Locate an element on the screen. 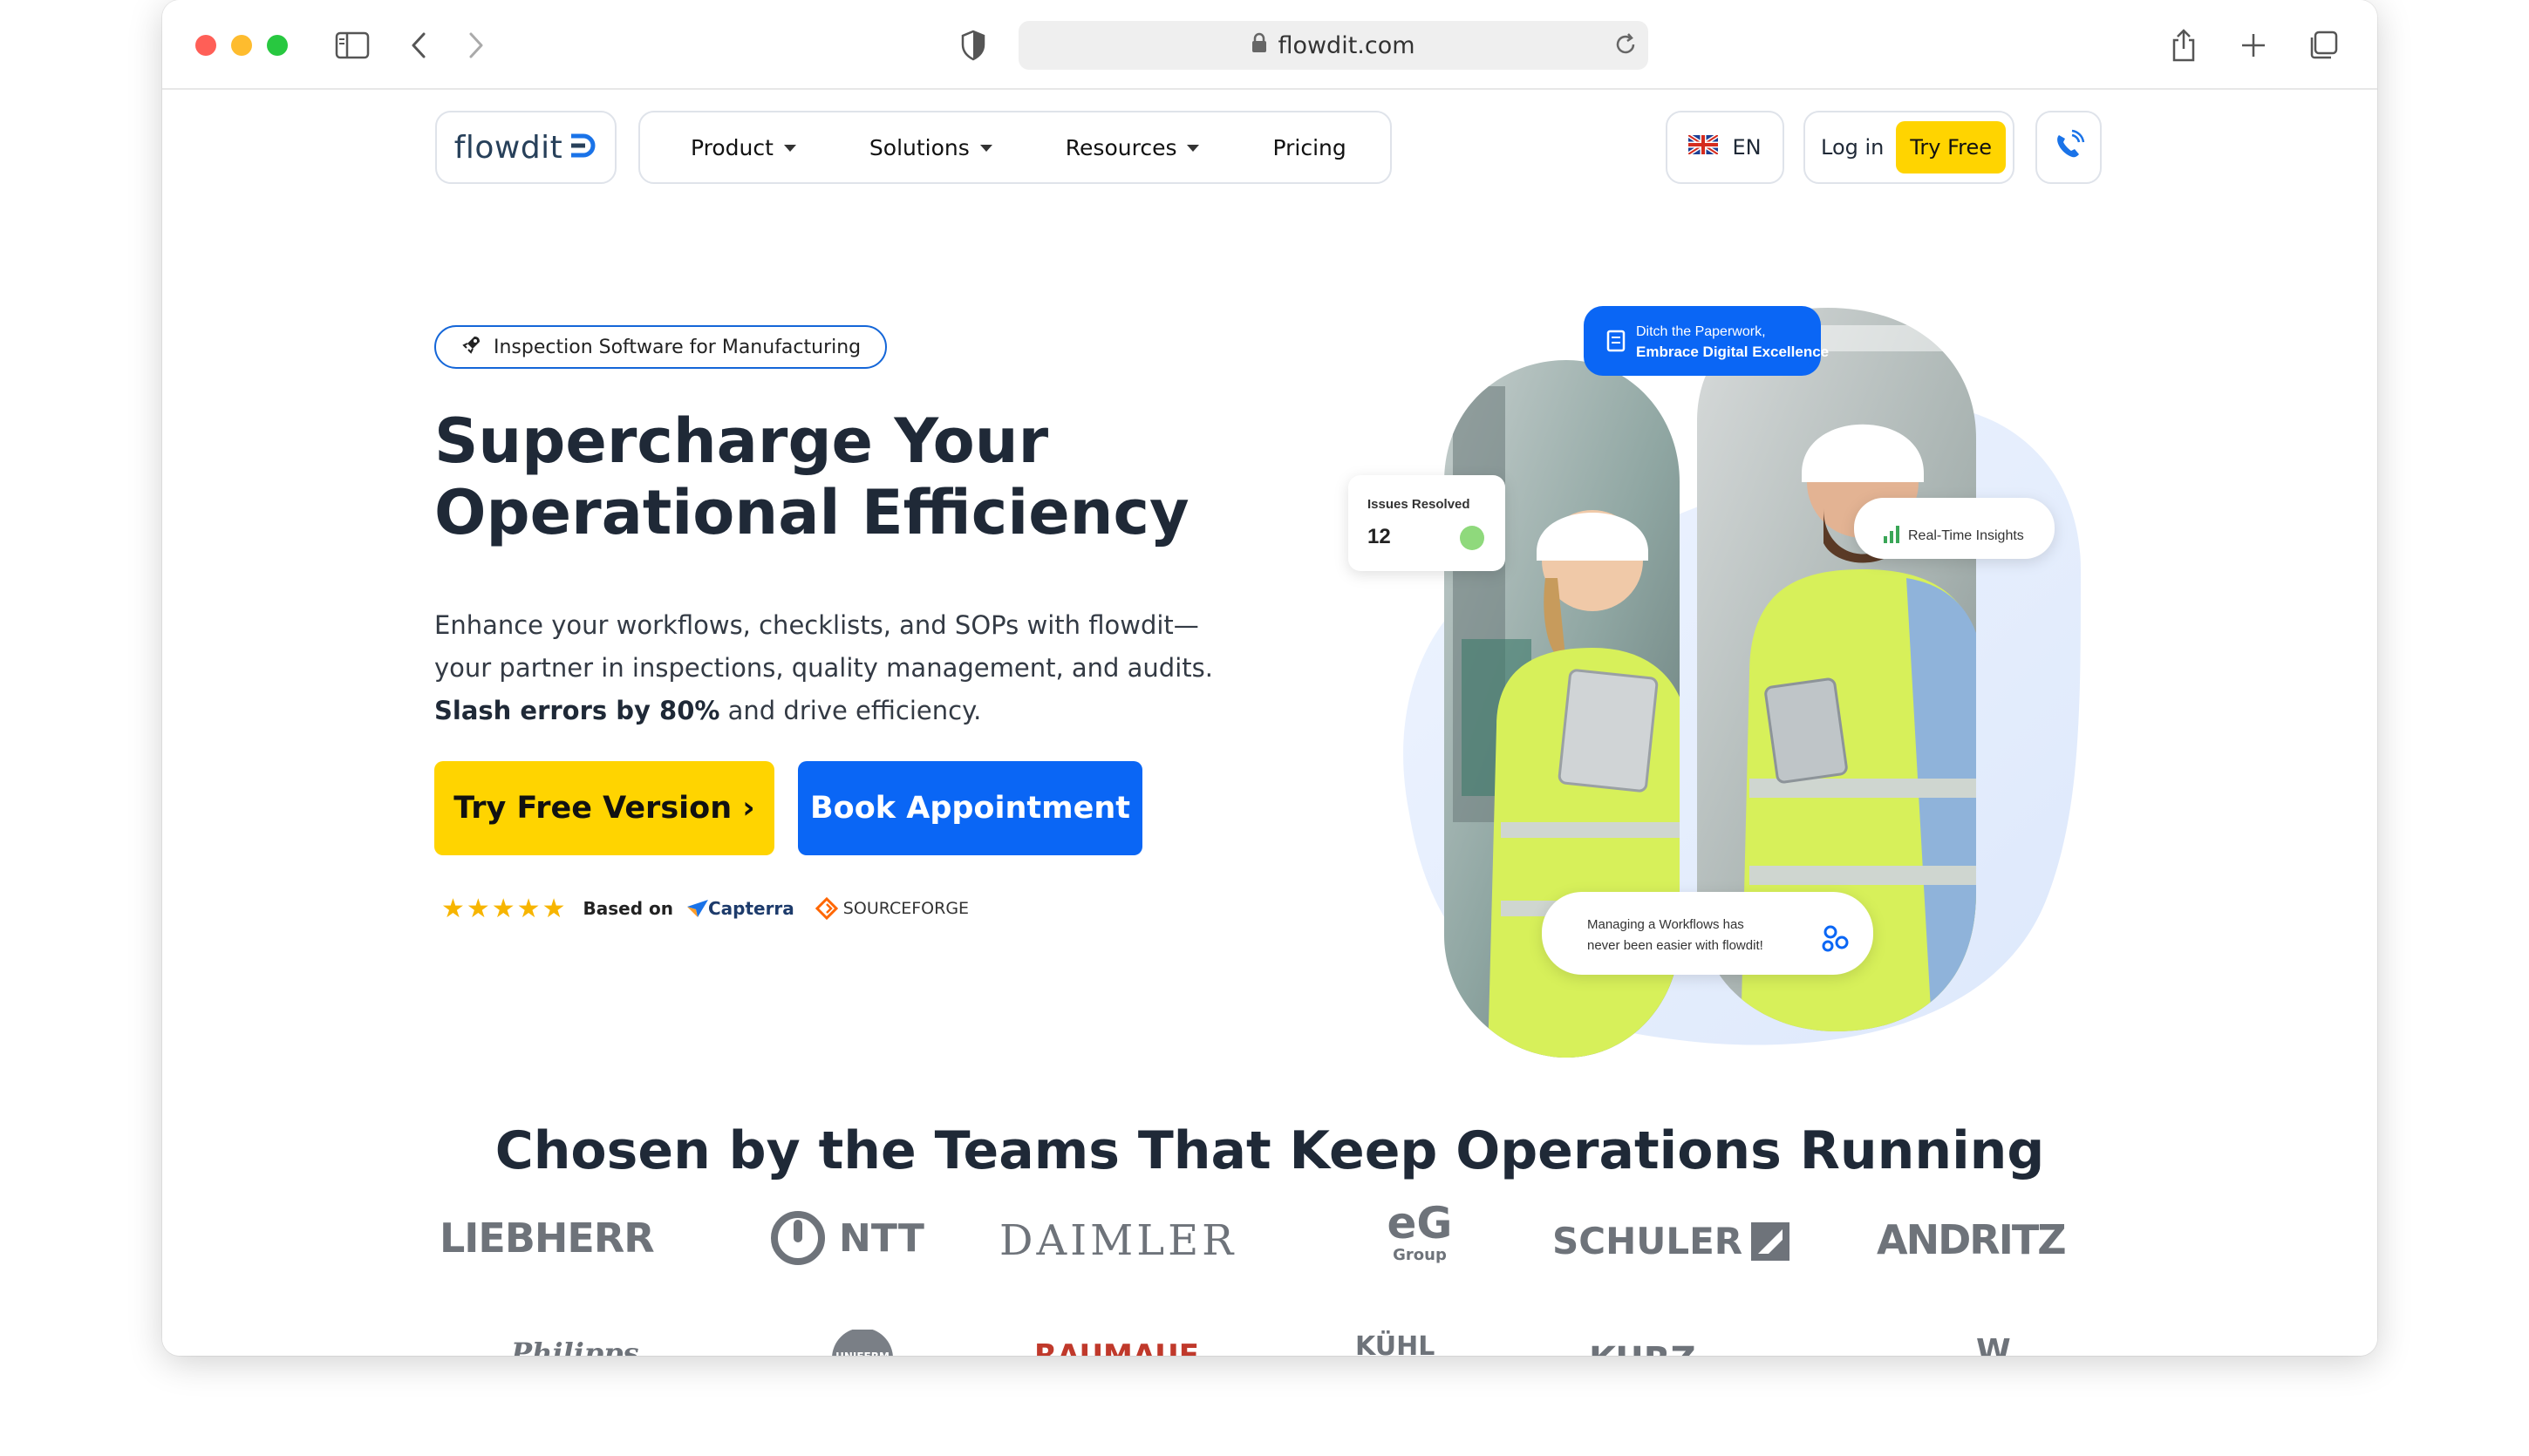 The image size is (2529, 1456). workflows-line-2: never been easier with flowdit! is located at coordinates (1675, 945).